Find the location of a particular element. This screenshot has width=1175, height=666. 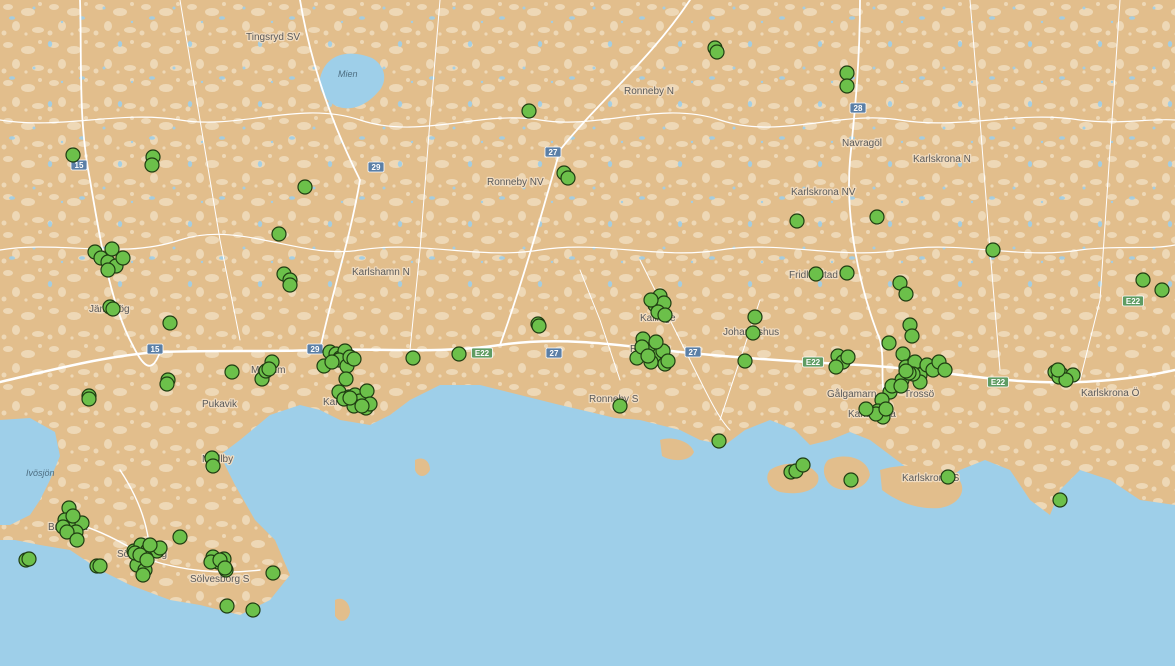

location-marker: Gålgamarn is located at coordinates (1058, 370).